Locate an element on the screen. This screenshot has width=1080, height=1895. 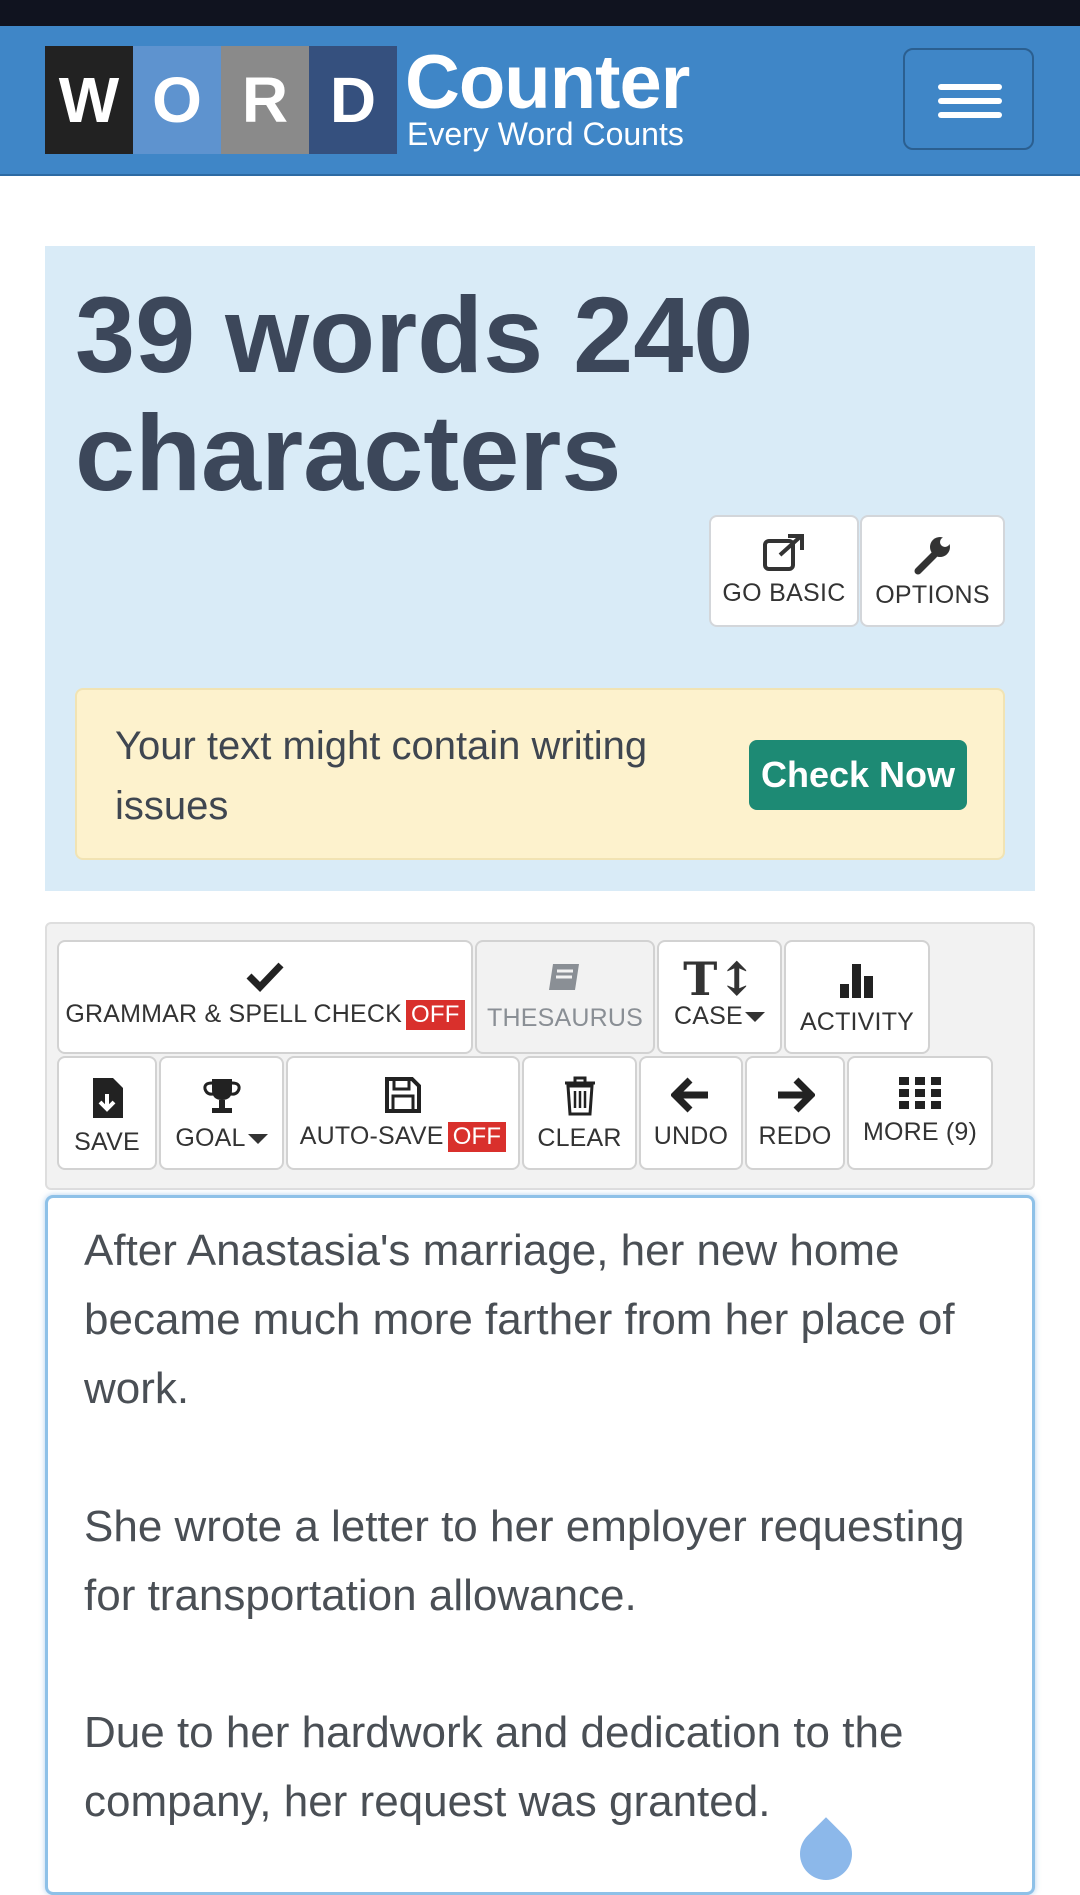
auto-save-label: AUTO-SAVE is located at coordinates (371, 1136).